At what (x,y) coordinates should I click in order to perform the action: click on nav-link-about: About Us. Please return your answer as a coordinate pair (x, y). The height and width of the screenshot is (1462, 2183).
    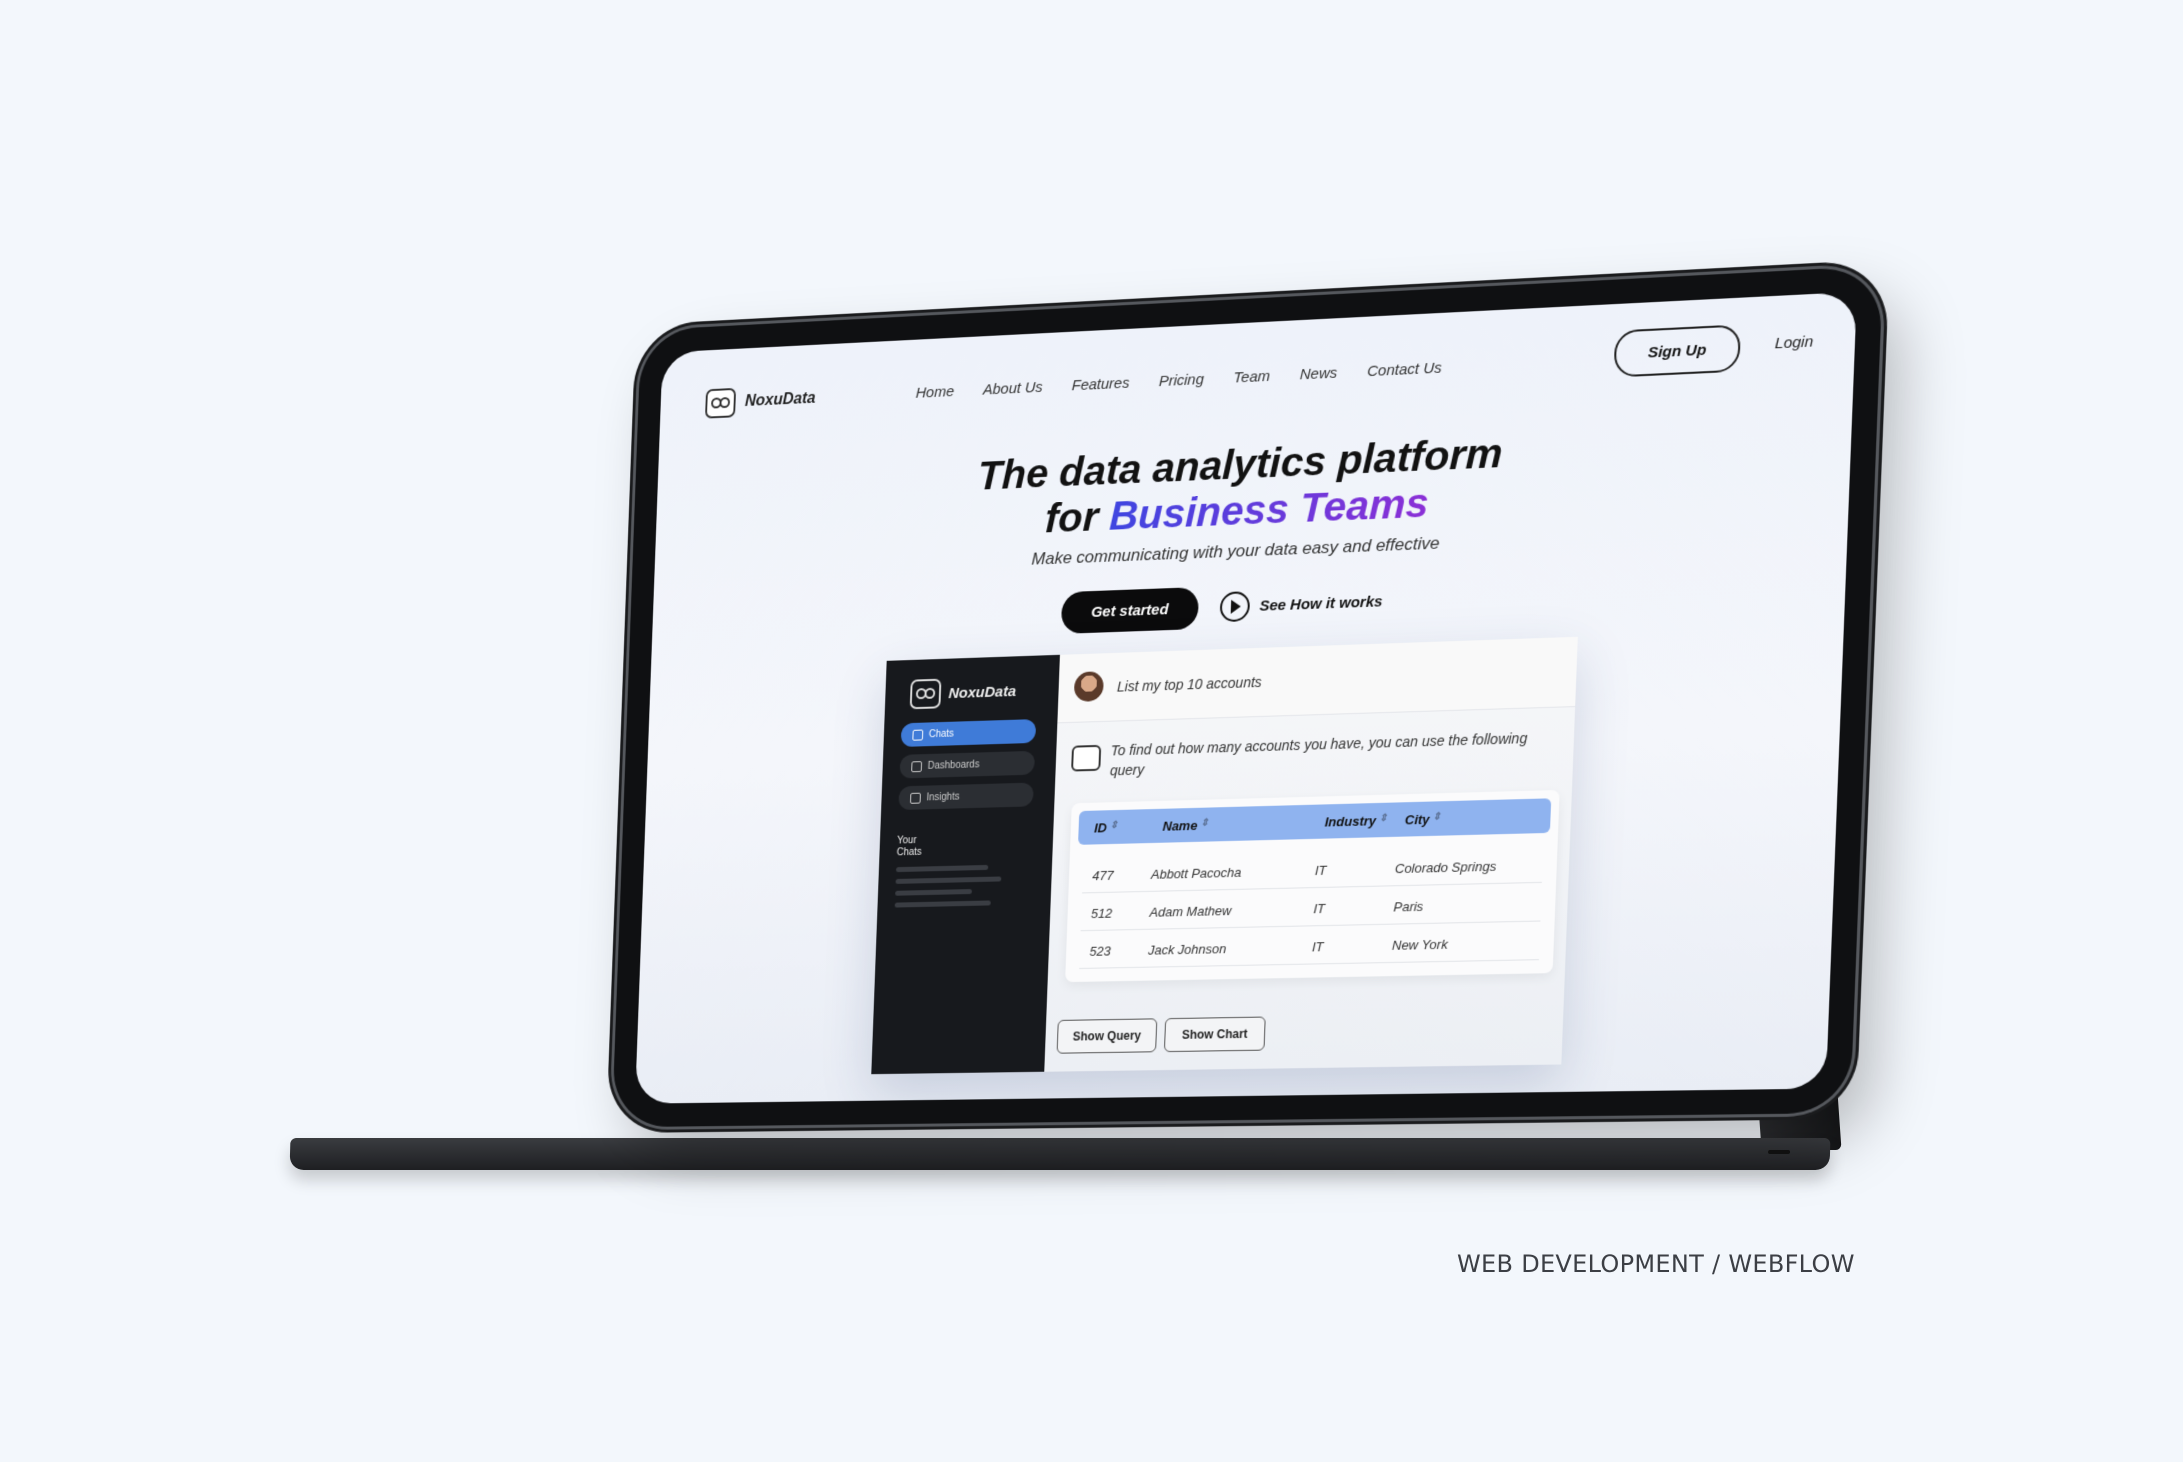
    Looking at the image, I should click on (1013, 389).